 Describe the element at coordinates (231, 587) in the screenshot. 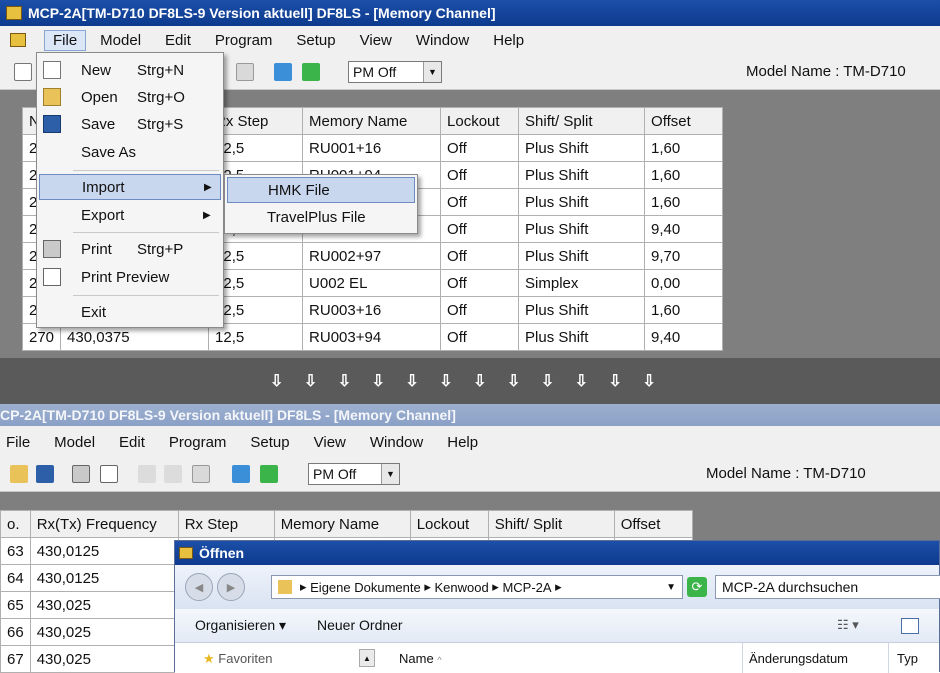

I see `forward-button: ▶` at that location.